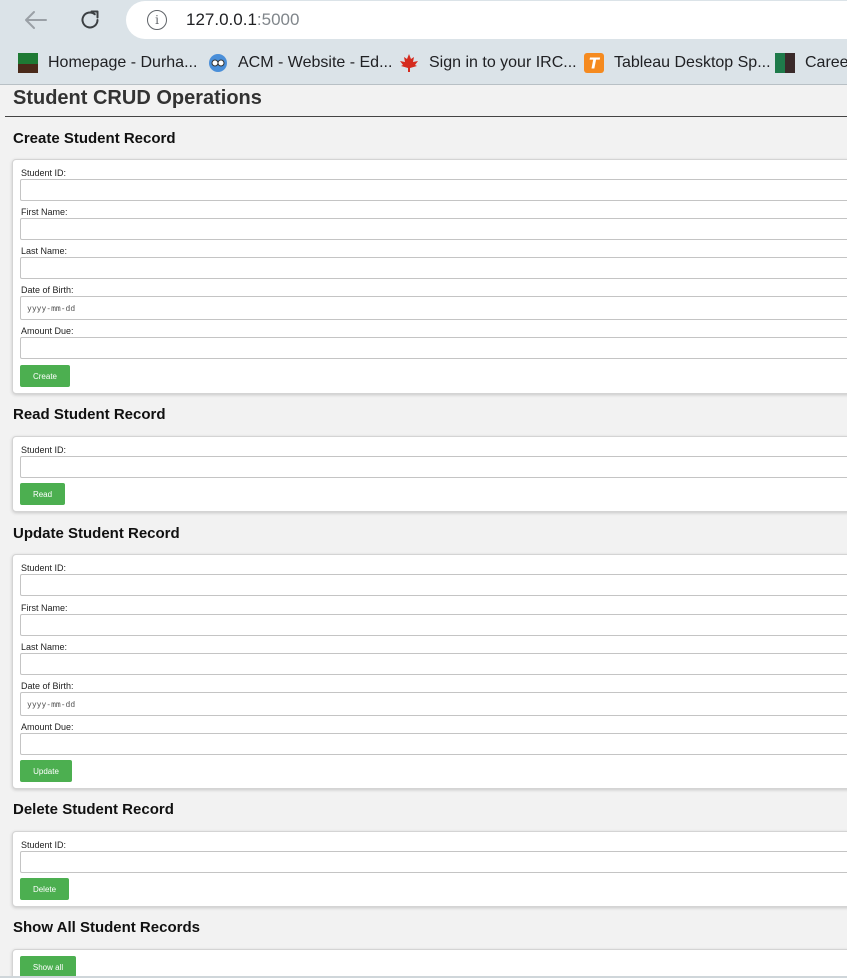 Image resolution: width=847 pixels, height=978 pixels. What do you see at coordinates (44, 173) in the screenshot?
I see `create-student-id-label: Student ID:` at bounding box center [44, 173].